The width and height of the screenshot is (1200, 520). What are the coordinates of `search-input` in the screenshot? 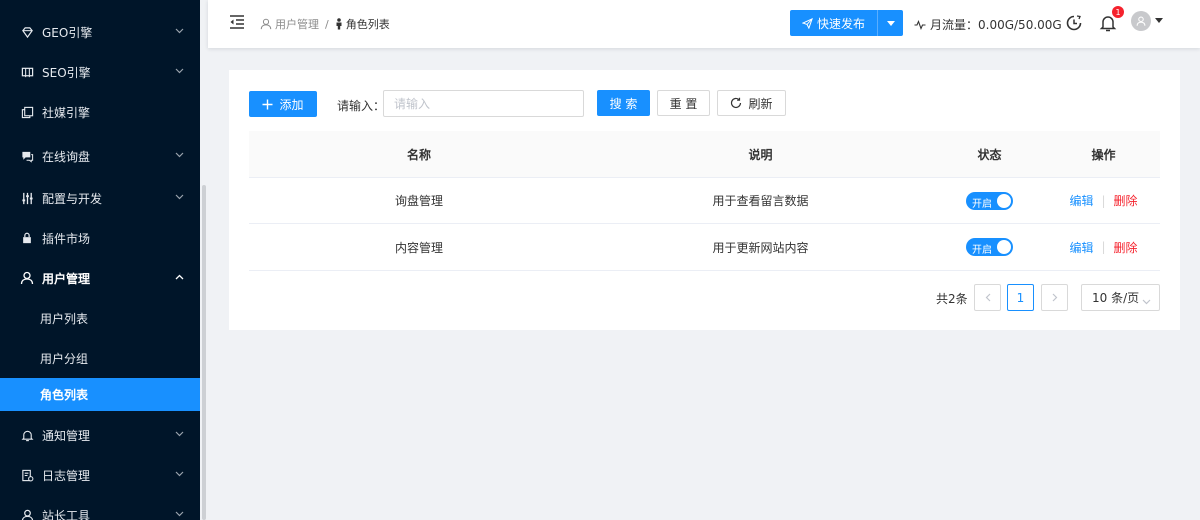 It's located at (483, 103).